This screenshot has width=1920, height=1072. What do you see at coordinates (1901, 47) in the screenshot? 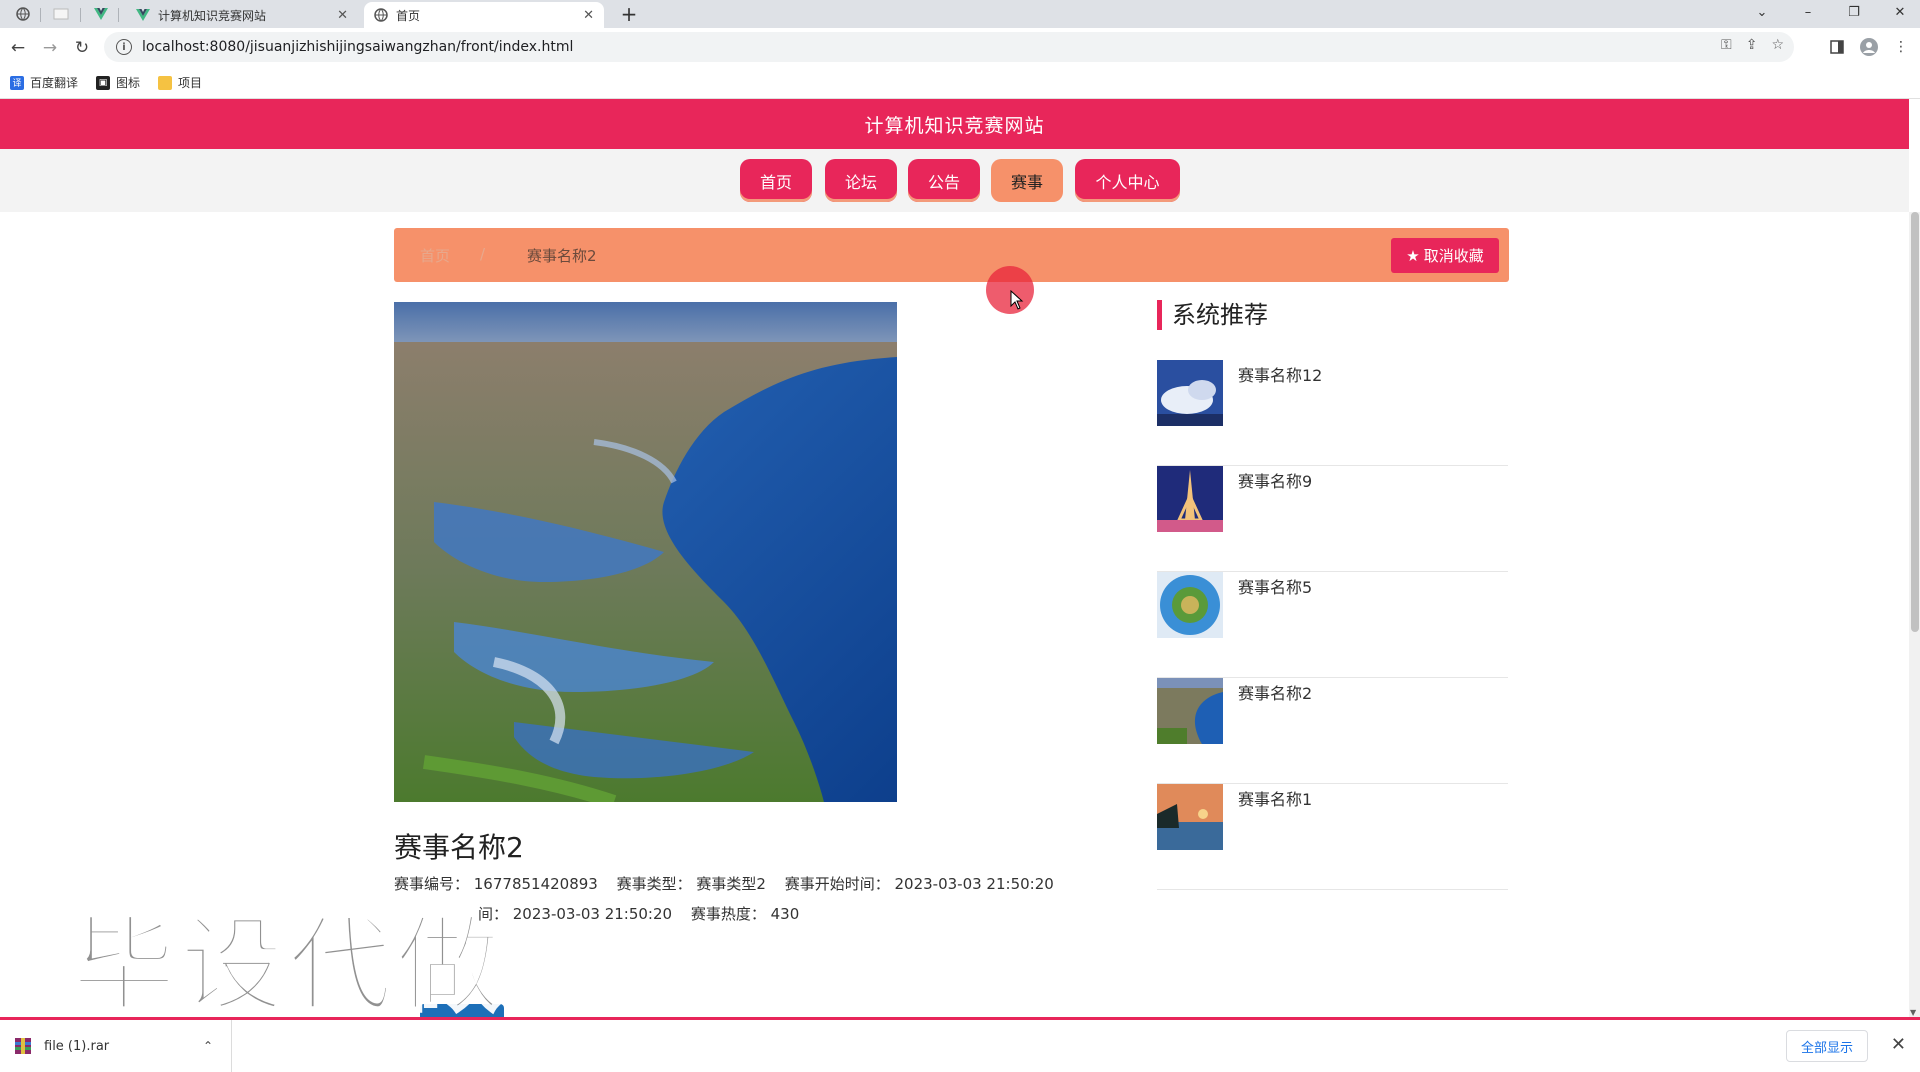
I see `menu-kebab-icon: ⋮` at bounding box center [1901, 47].